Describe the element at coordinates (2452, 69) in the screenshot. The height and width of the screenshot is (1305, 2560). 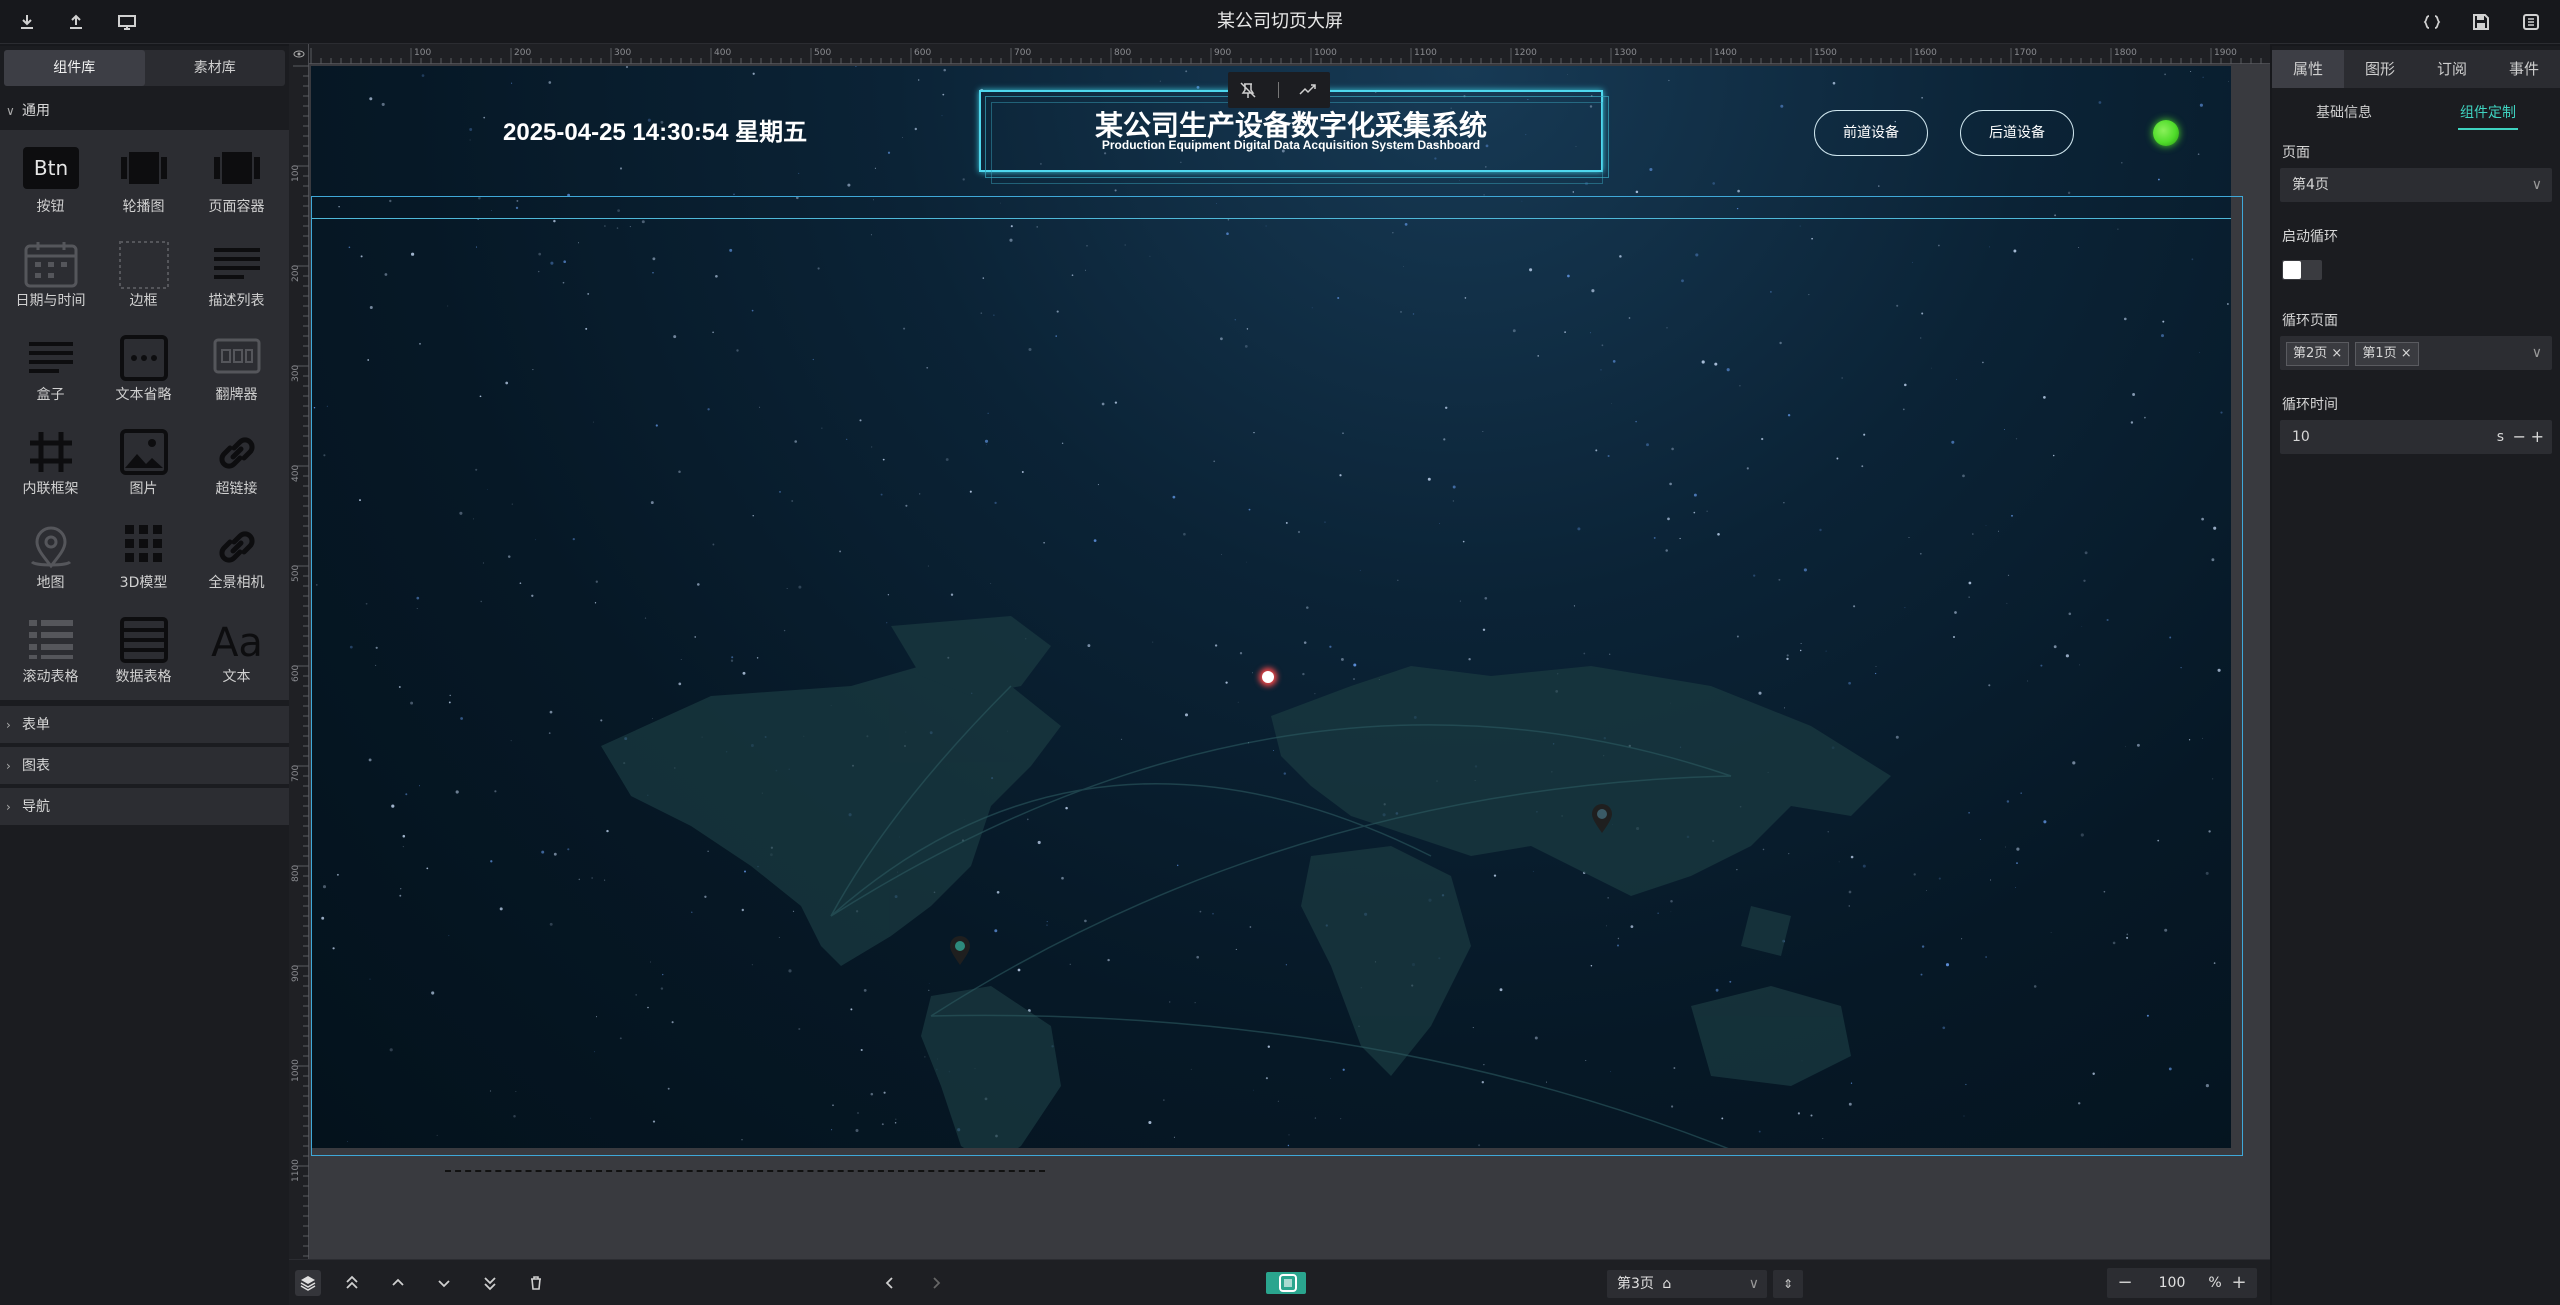
I see `tab-subscribe: 订阅` at that location.